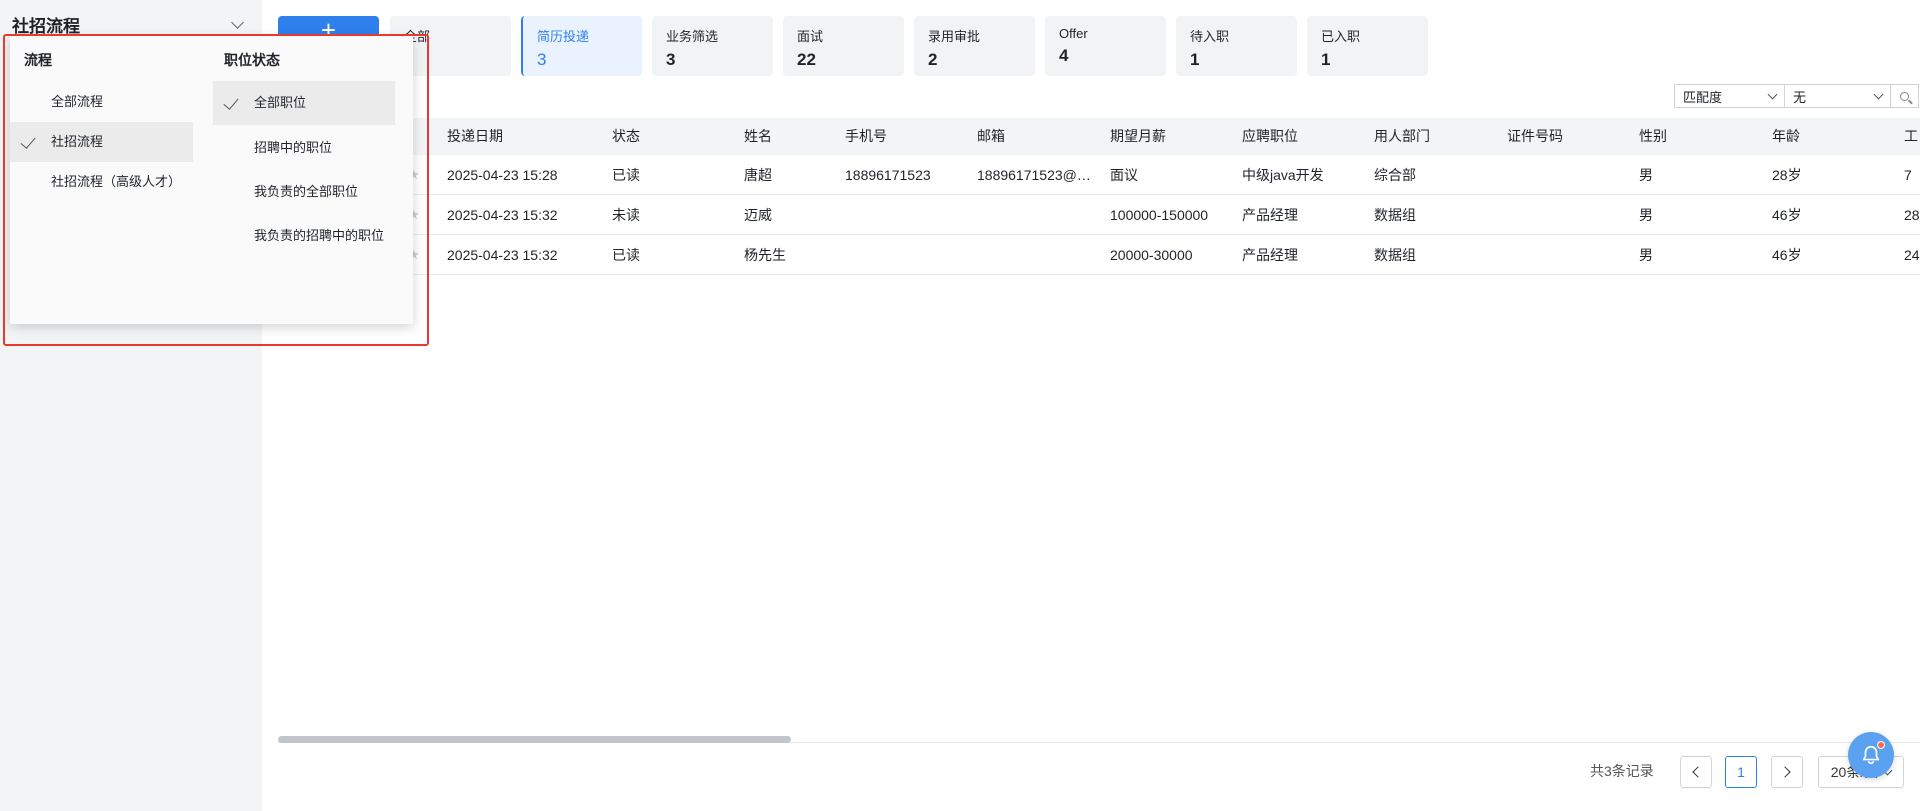 This screenshot has width=1920, height=811. I want to click on chevron-right-icon, so click(1785, 772).